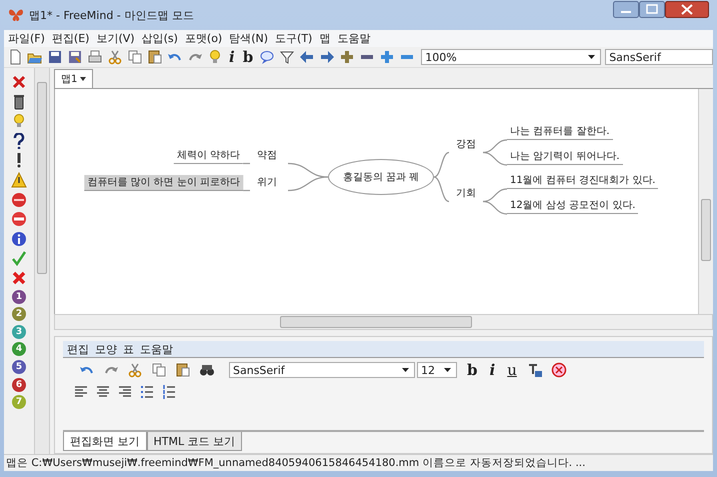  What do you see at coordinates (169, 392) in the screenshot?
I see `numbered-list-icon` at bounding box center [169, 392].